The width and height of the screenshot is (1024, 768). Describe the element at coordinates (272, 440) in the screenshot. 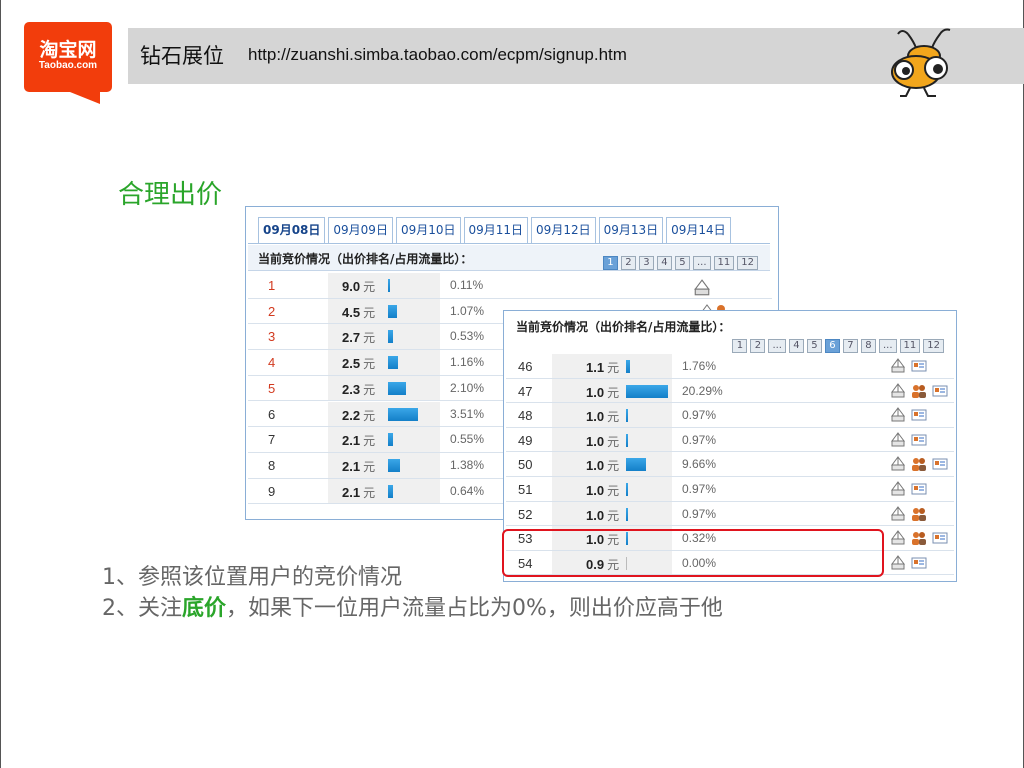

I see `rank-number: 7` at that location.